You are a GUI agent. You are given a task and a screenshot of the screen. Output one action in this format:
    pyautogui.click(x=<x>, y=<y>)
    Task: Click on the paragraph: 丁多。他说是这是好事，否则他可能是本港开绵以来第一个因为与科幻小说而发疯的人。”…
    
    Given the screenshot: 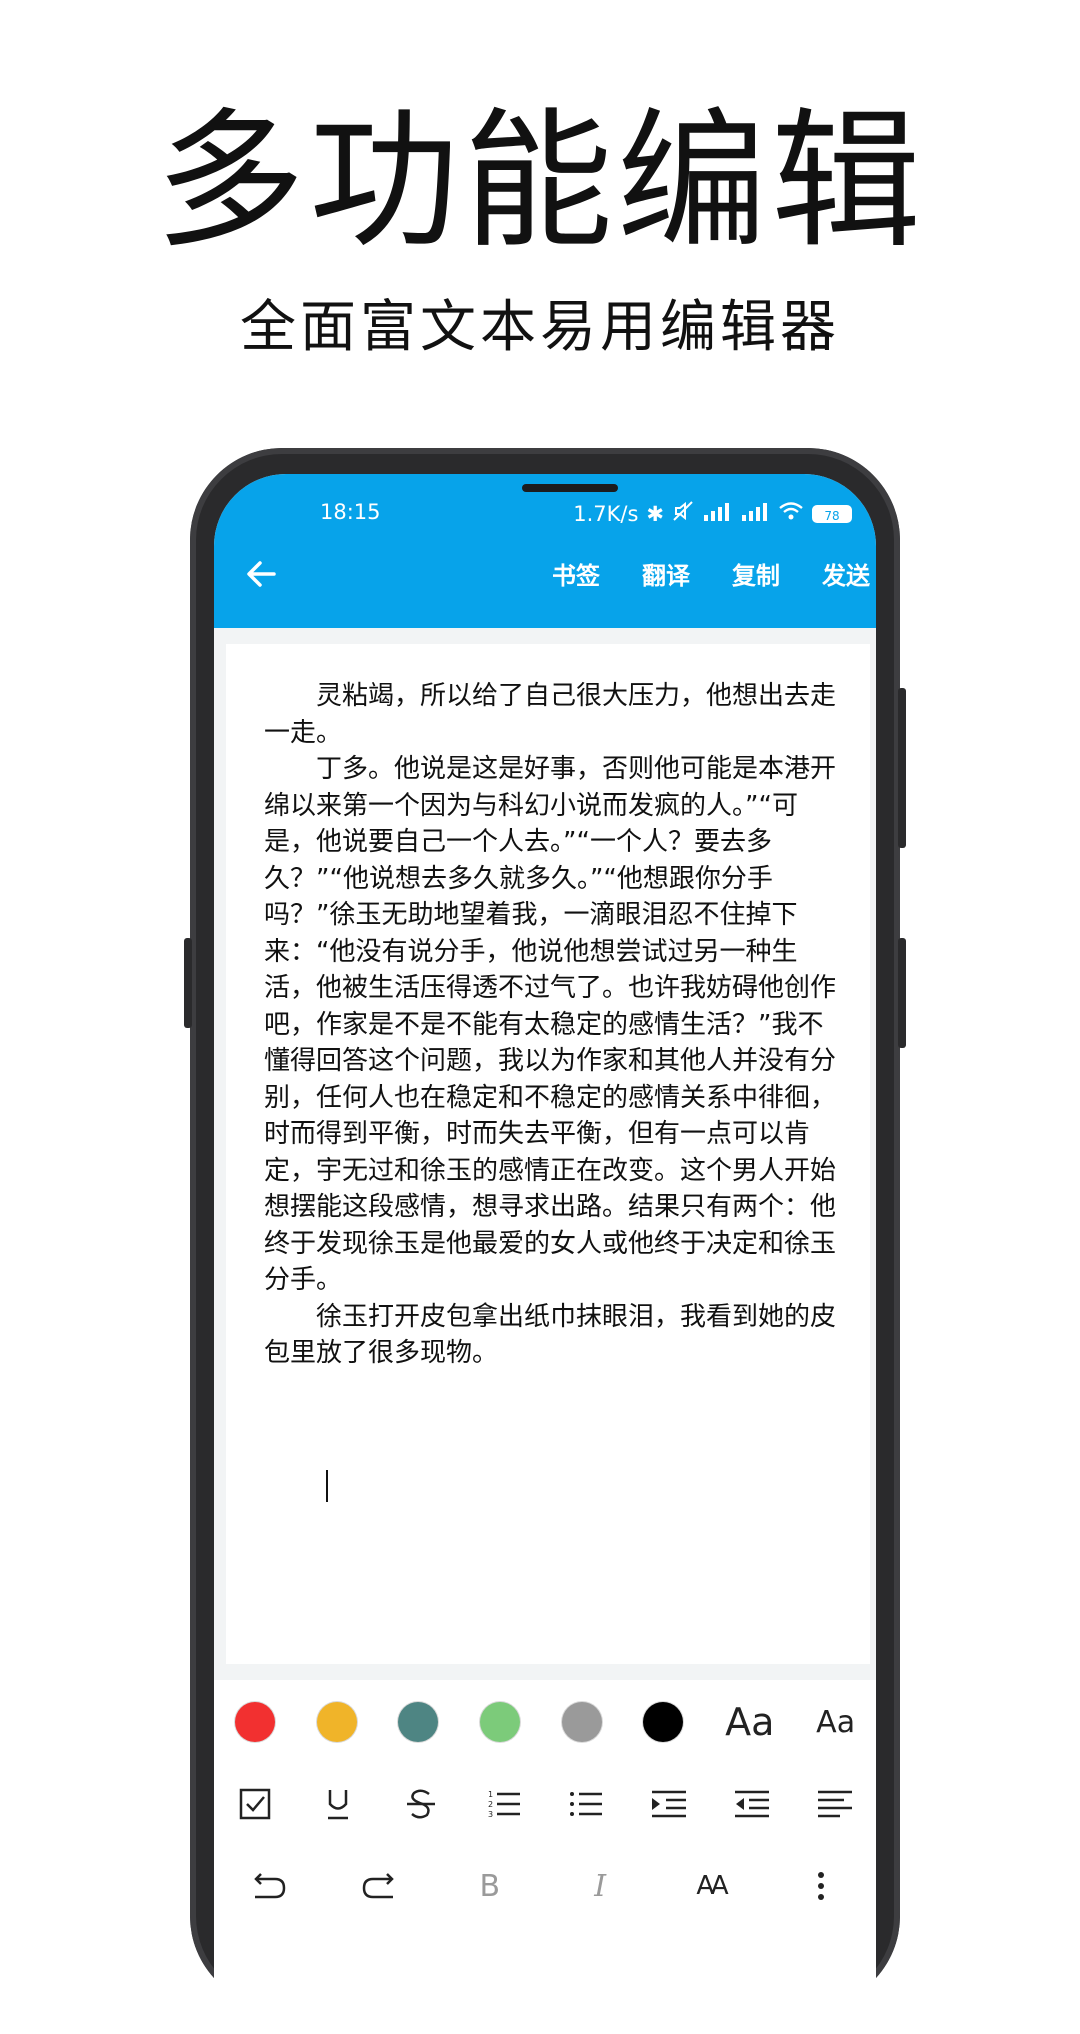 What is the action you would take?
    pyautogui.click(x=550, y=1024)
    